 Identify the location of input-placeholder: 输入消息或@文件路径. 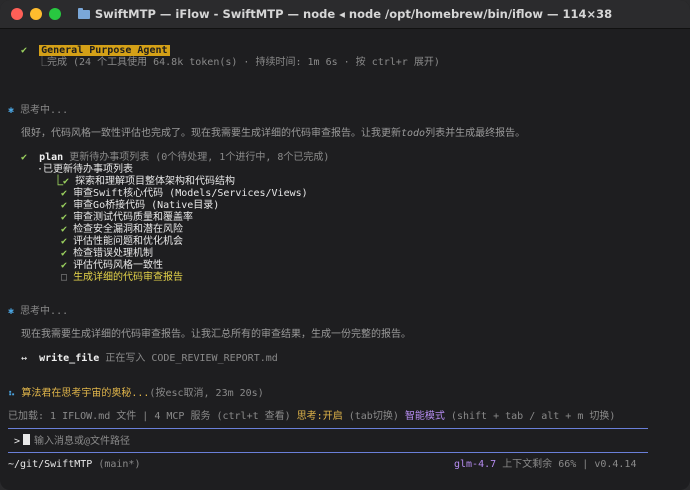
(82, 441).